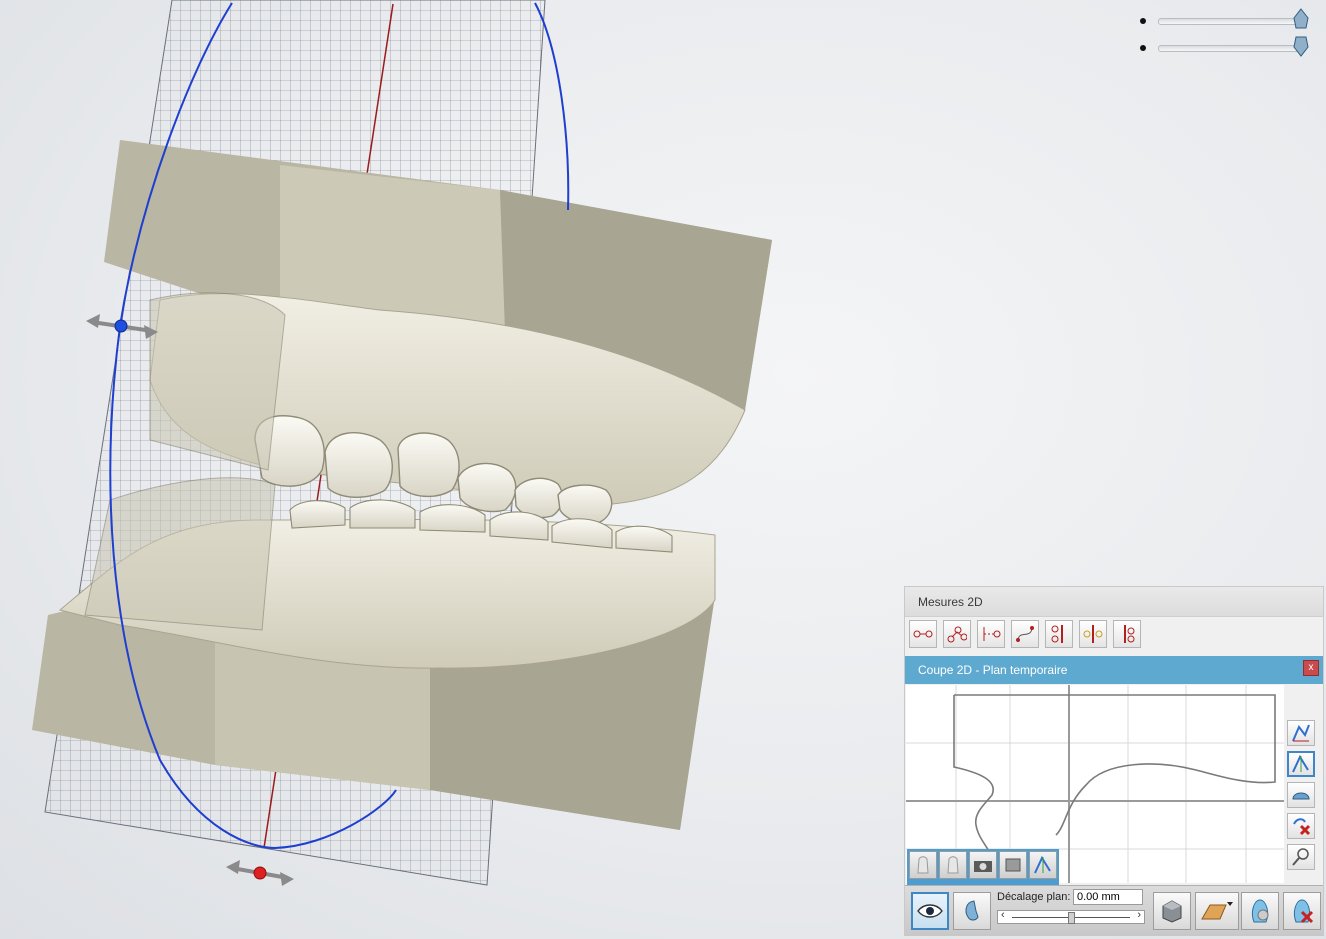 The width and height of the screenshot is (1326, 939). I want to click on lower-jaw-icon, so click(1301, 46).